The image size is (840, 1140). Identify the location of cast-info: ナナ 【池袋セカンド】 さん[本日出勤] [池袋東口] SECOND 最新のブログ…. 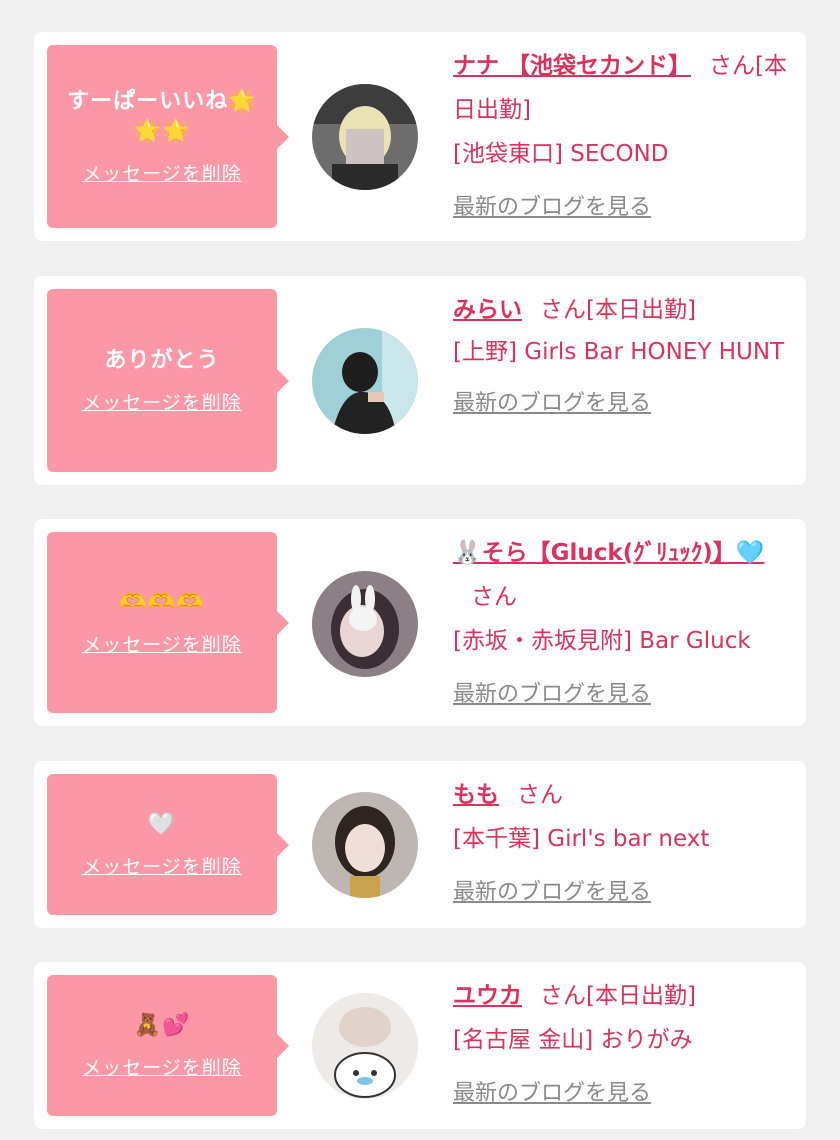
(625, 137).